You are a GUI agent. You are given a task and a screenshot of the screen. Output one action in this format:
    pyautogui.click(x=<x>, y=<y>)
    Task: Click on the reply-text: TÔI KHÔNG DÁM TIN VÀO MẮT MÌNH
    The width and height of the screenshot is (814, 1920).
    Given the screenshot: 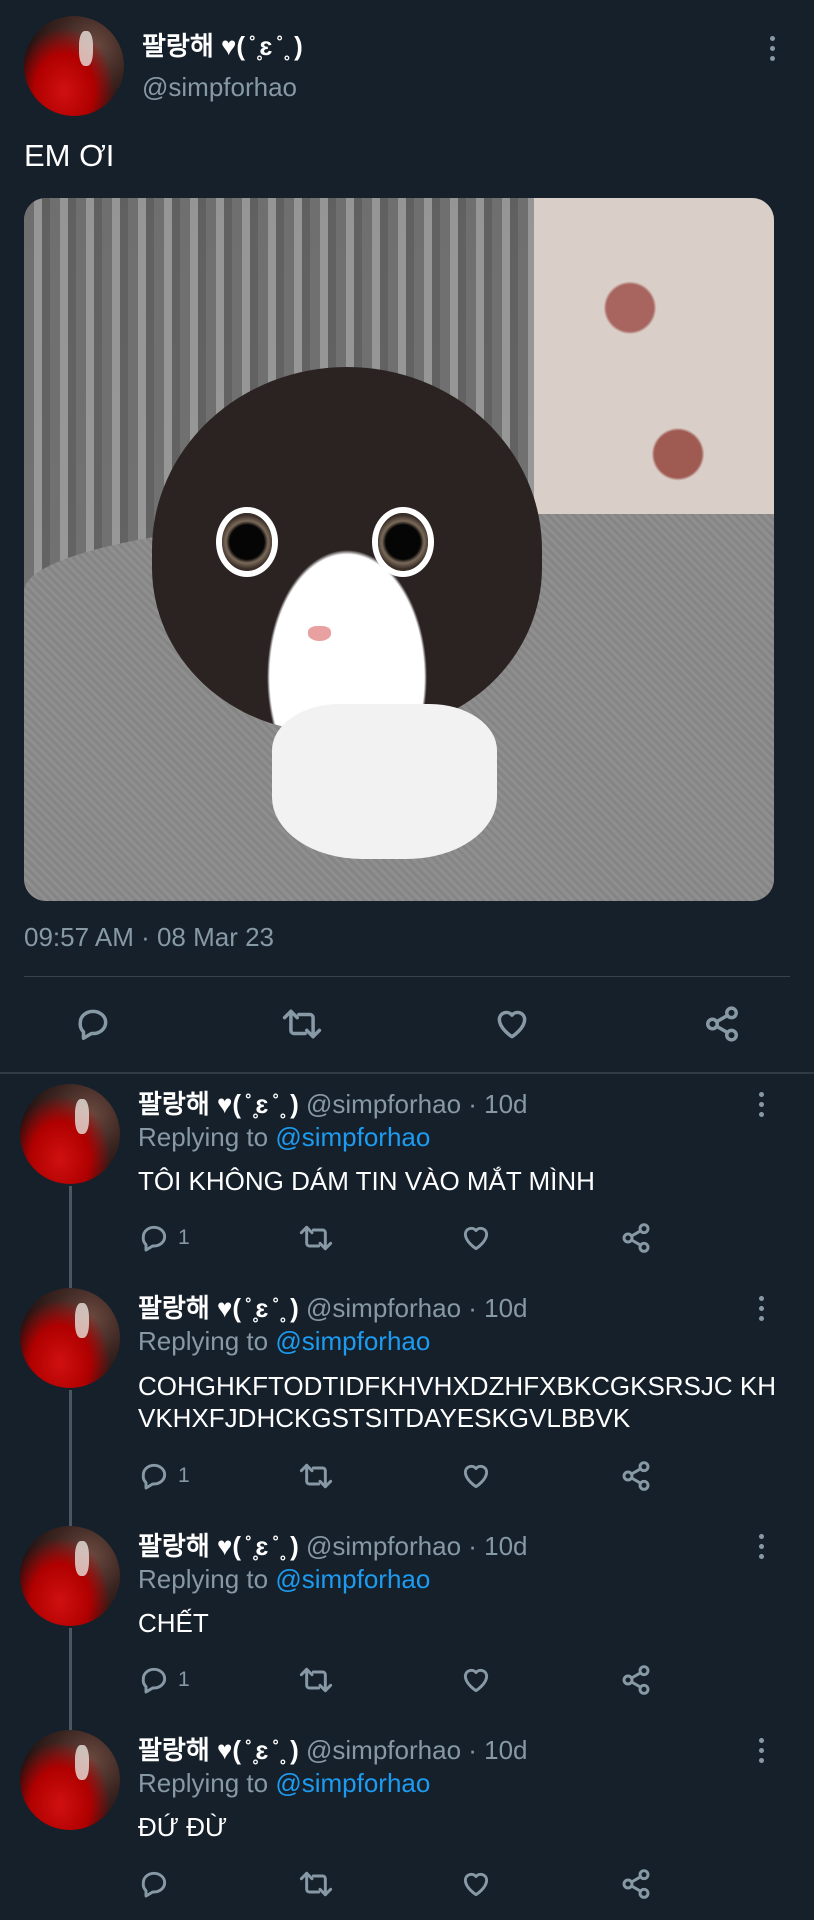 What is the action you would take?
    pyautogui.click(x=366, y=1181)
    